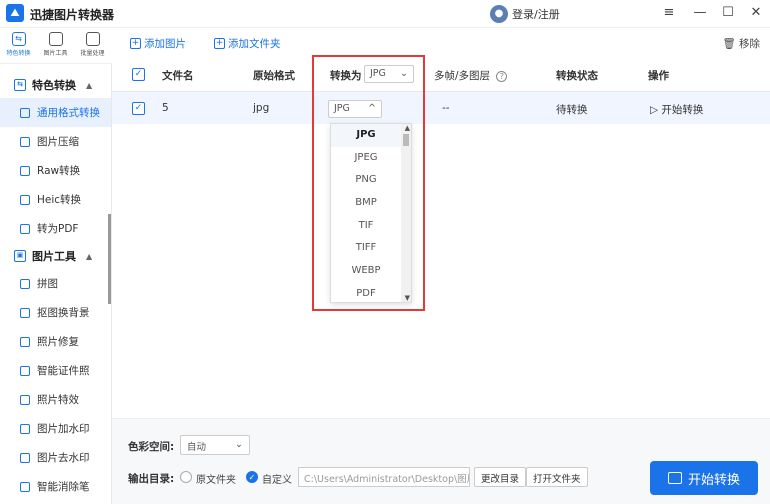 The width and height of the screenshot is (770, 504). I want to click on sidebar-item-photo-effects: 照片特效, so click(55, 399).